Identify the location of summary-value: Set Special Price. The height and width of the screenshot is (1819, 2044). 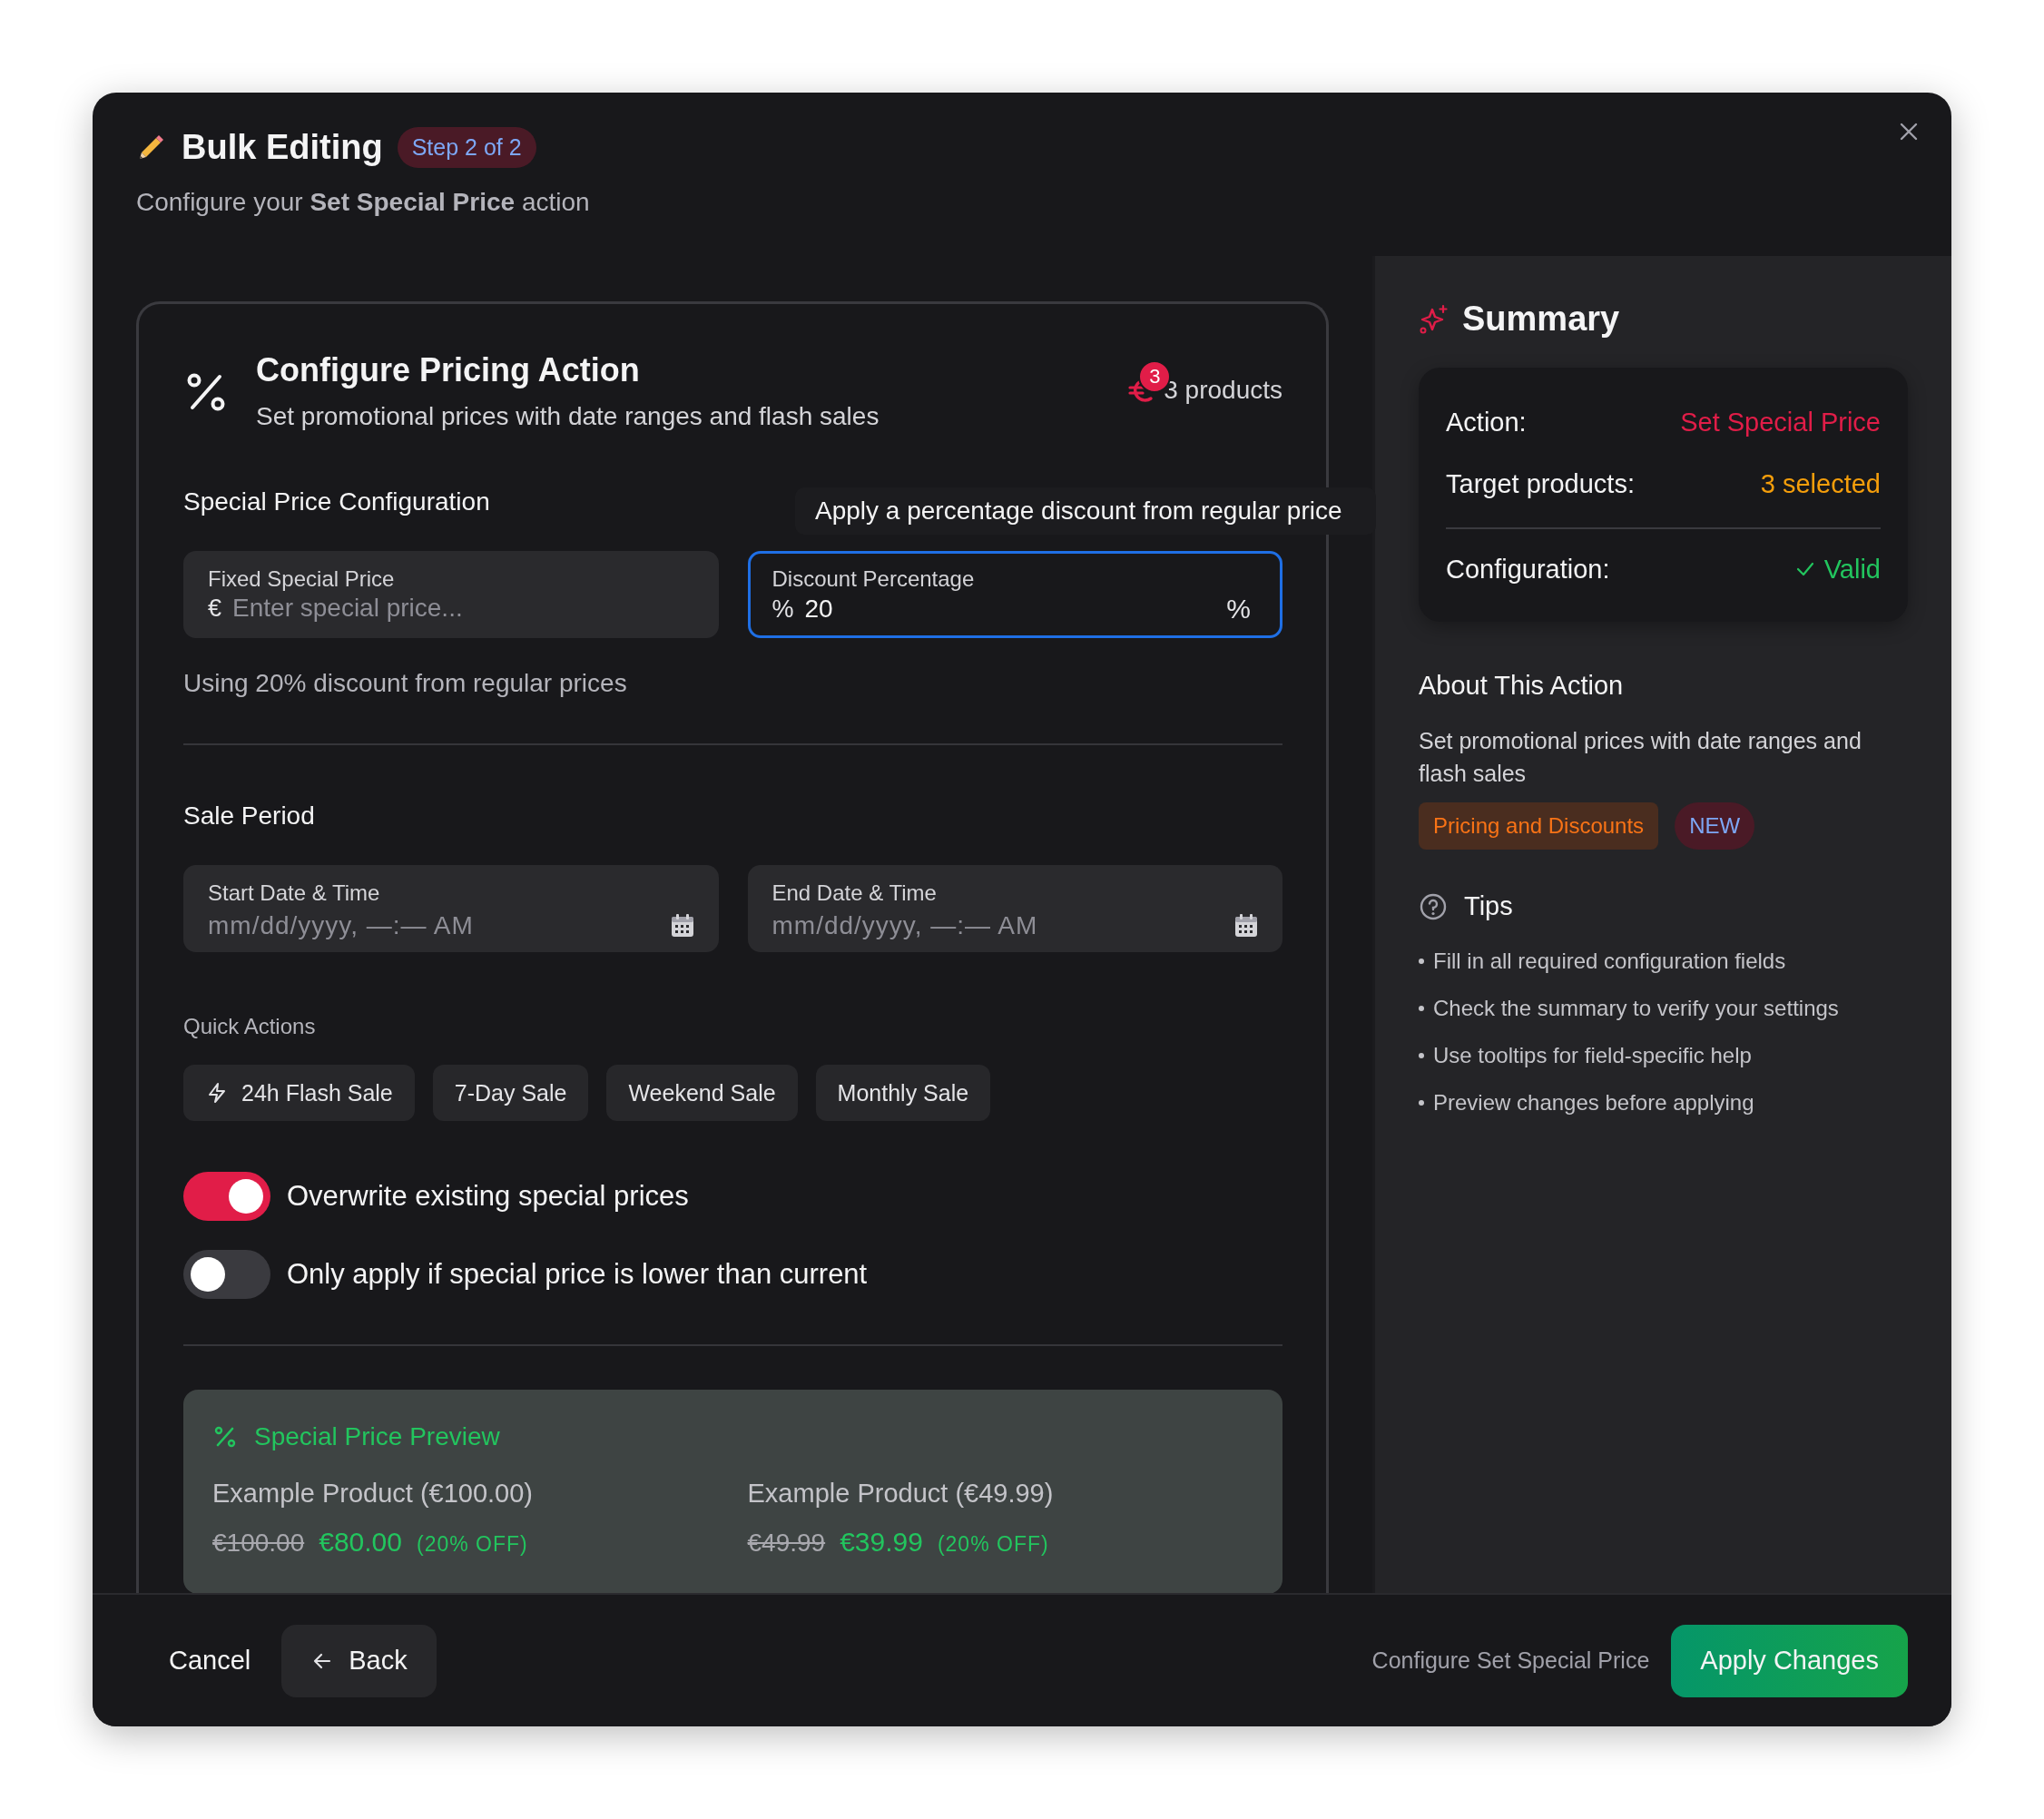
(1780, 422).